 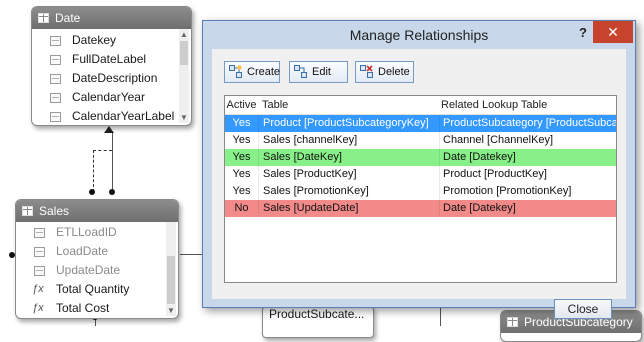 I want to click on relationship-line-vertical, so click(x=112, y=162).